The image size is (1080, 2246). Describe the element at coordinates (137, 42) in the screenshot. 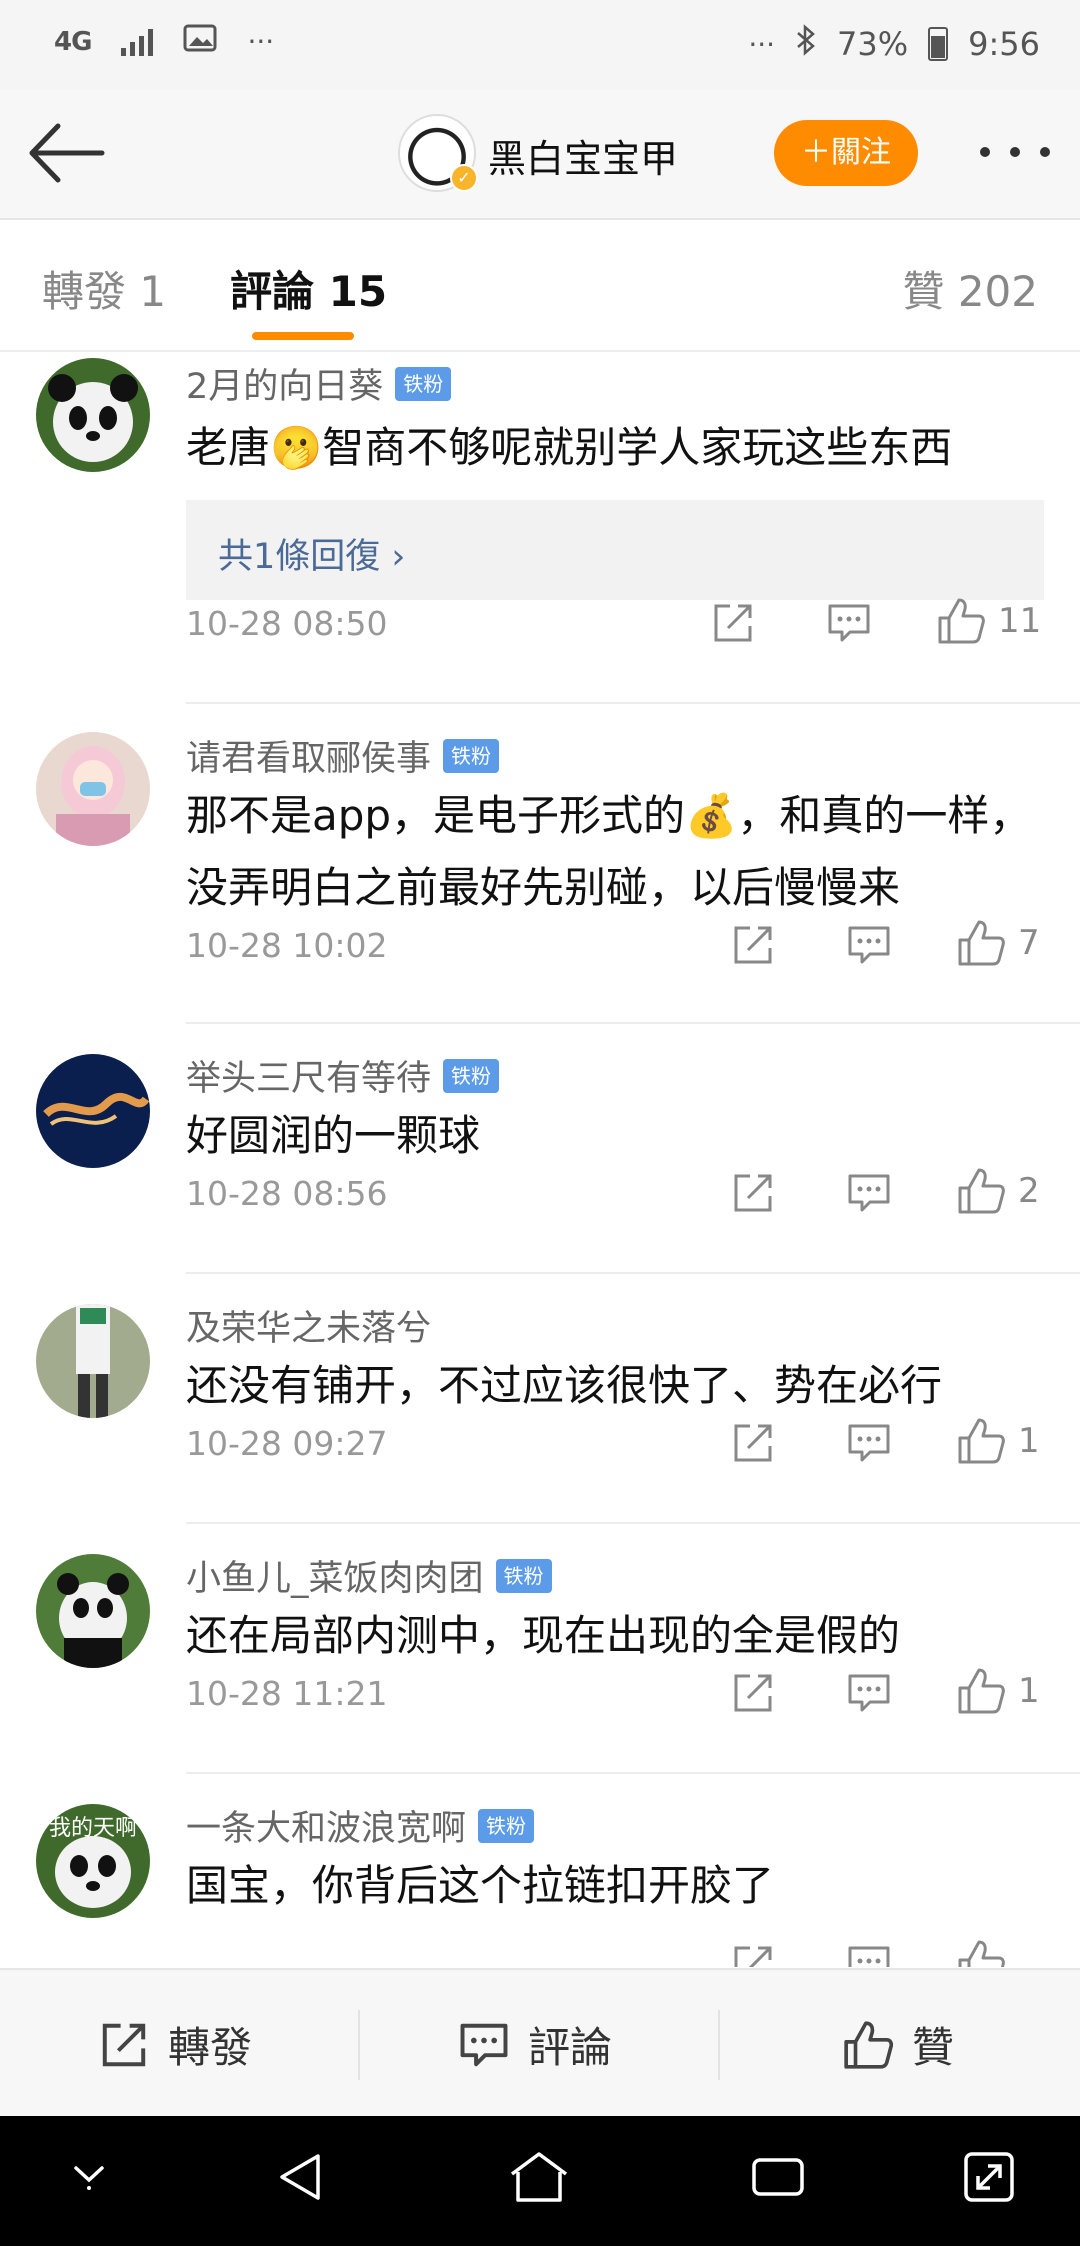

I see `signal-icon` at that location.